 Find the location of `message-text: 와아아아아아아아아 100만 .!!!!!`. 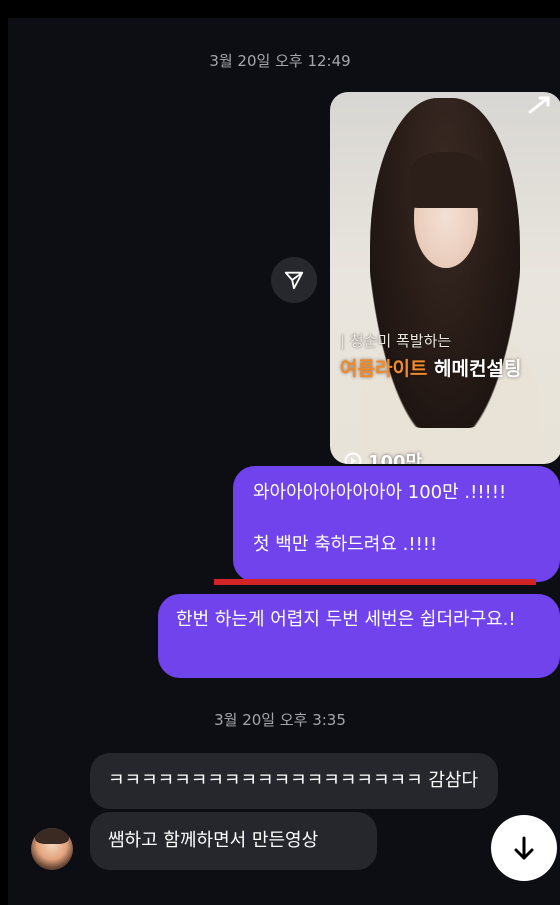

message-text: 와아아아아아아아아 100만 .!!!!! is located at coordinates (380, 492).